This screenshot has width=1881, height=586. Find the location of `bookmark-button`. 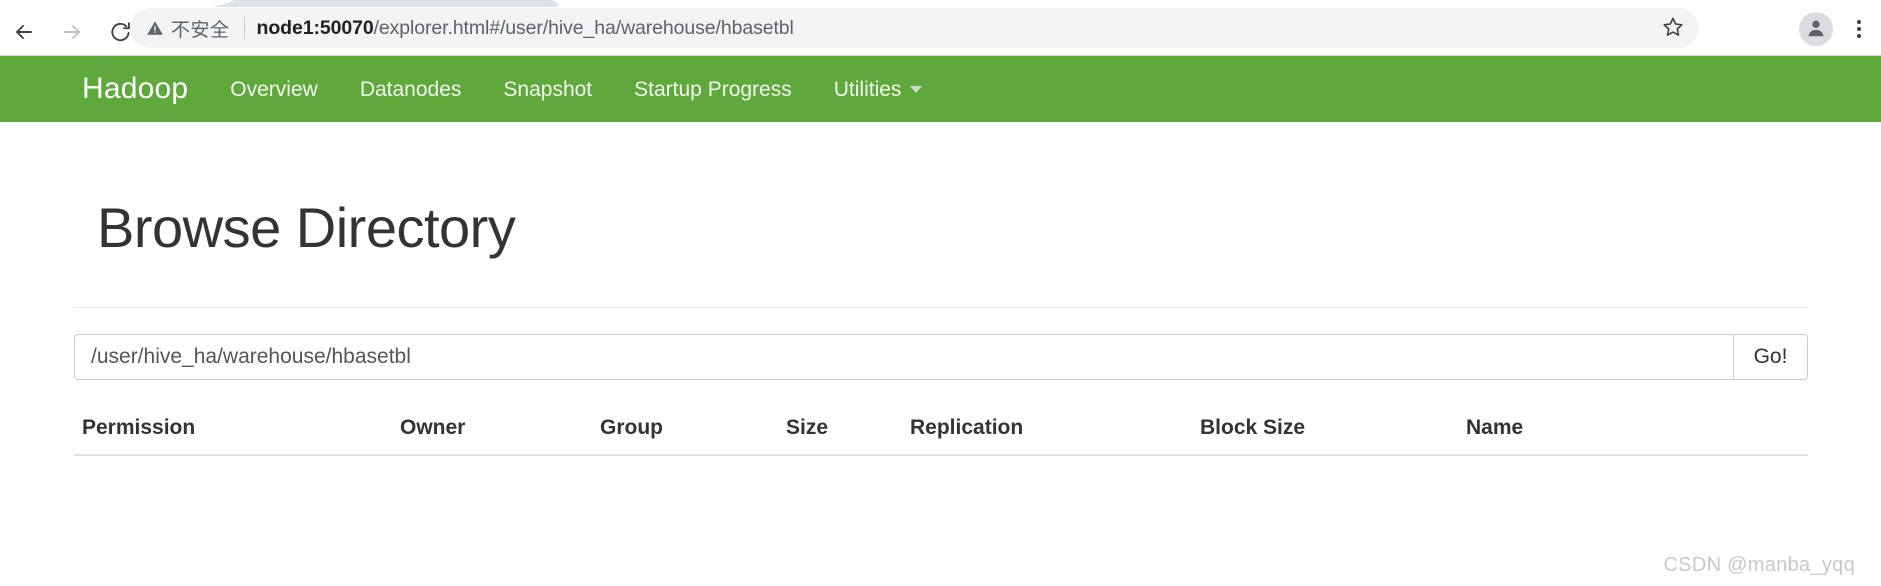

bookmark-button is located at coordinates (1673, 28).